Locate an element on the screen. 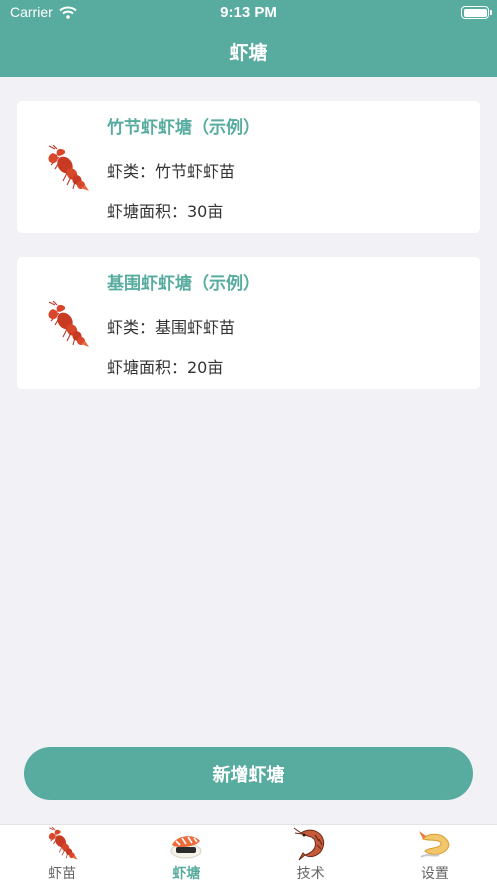  tab-label: 技术 is located at coordinates (310, 874).